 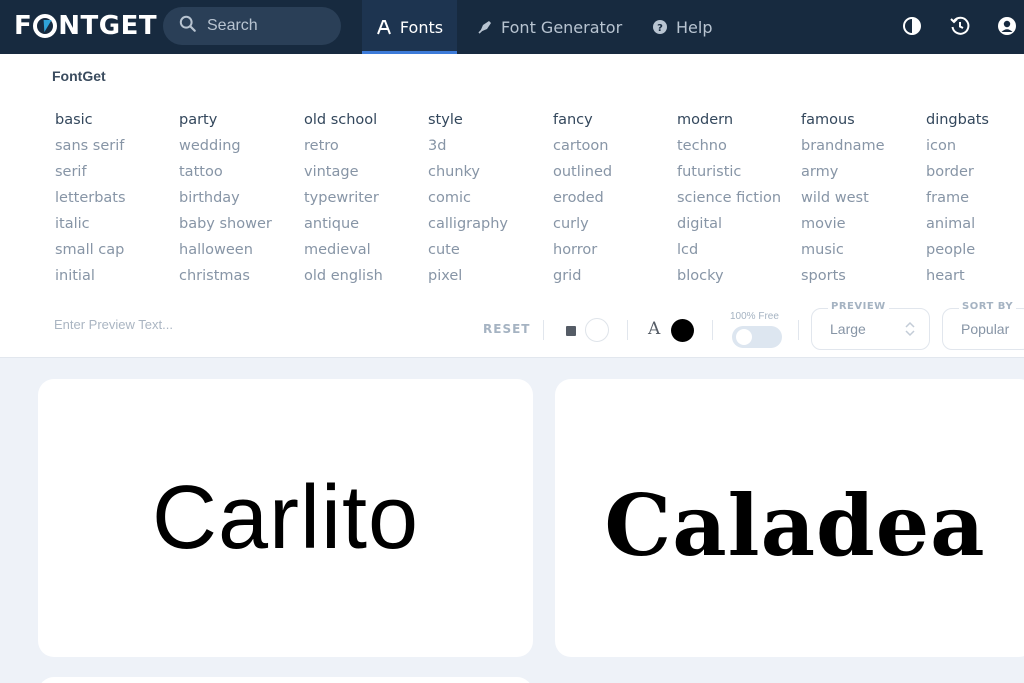 I want to click on category-link: blocky, so click(x=739, y=279).